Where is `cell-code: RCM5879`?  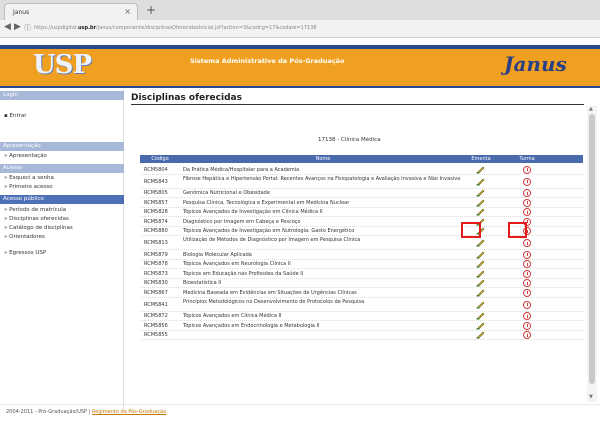
cell-code: RCM5879 is located at coordinates (156, 254).